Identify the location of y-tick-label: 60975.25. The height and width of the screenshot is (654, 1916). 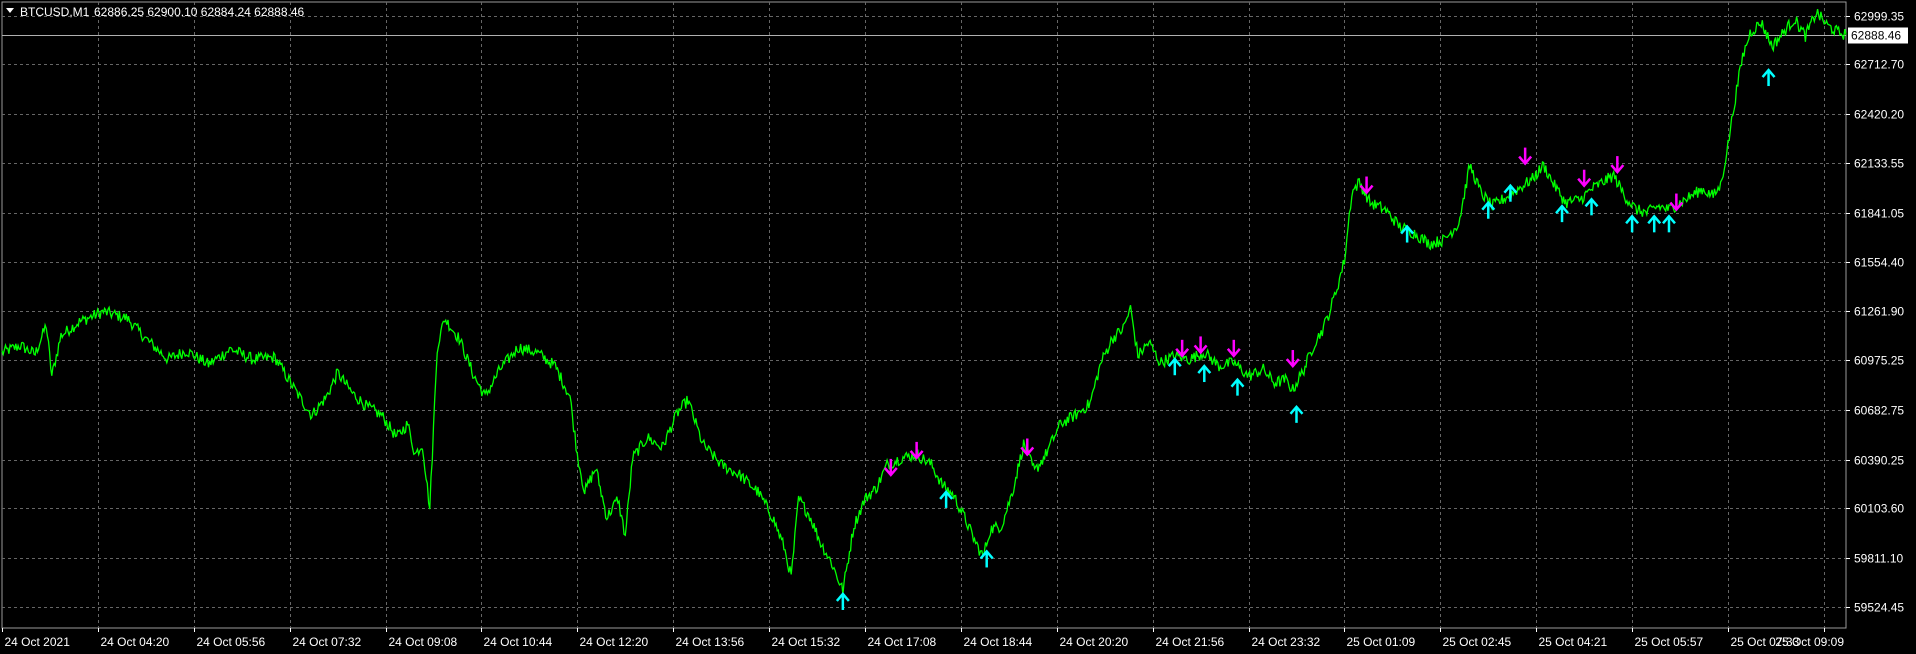
(1879, 361).